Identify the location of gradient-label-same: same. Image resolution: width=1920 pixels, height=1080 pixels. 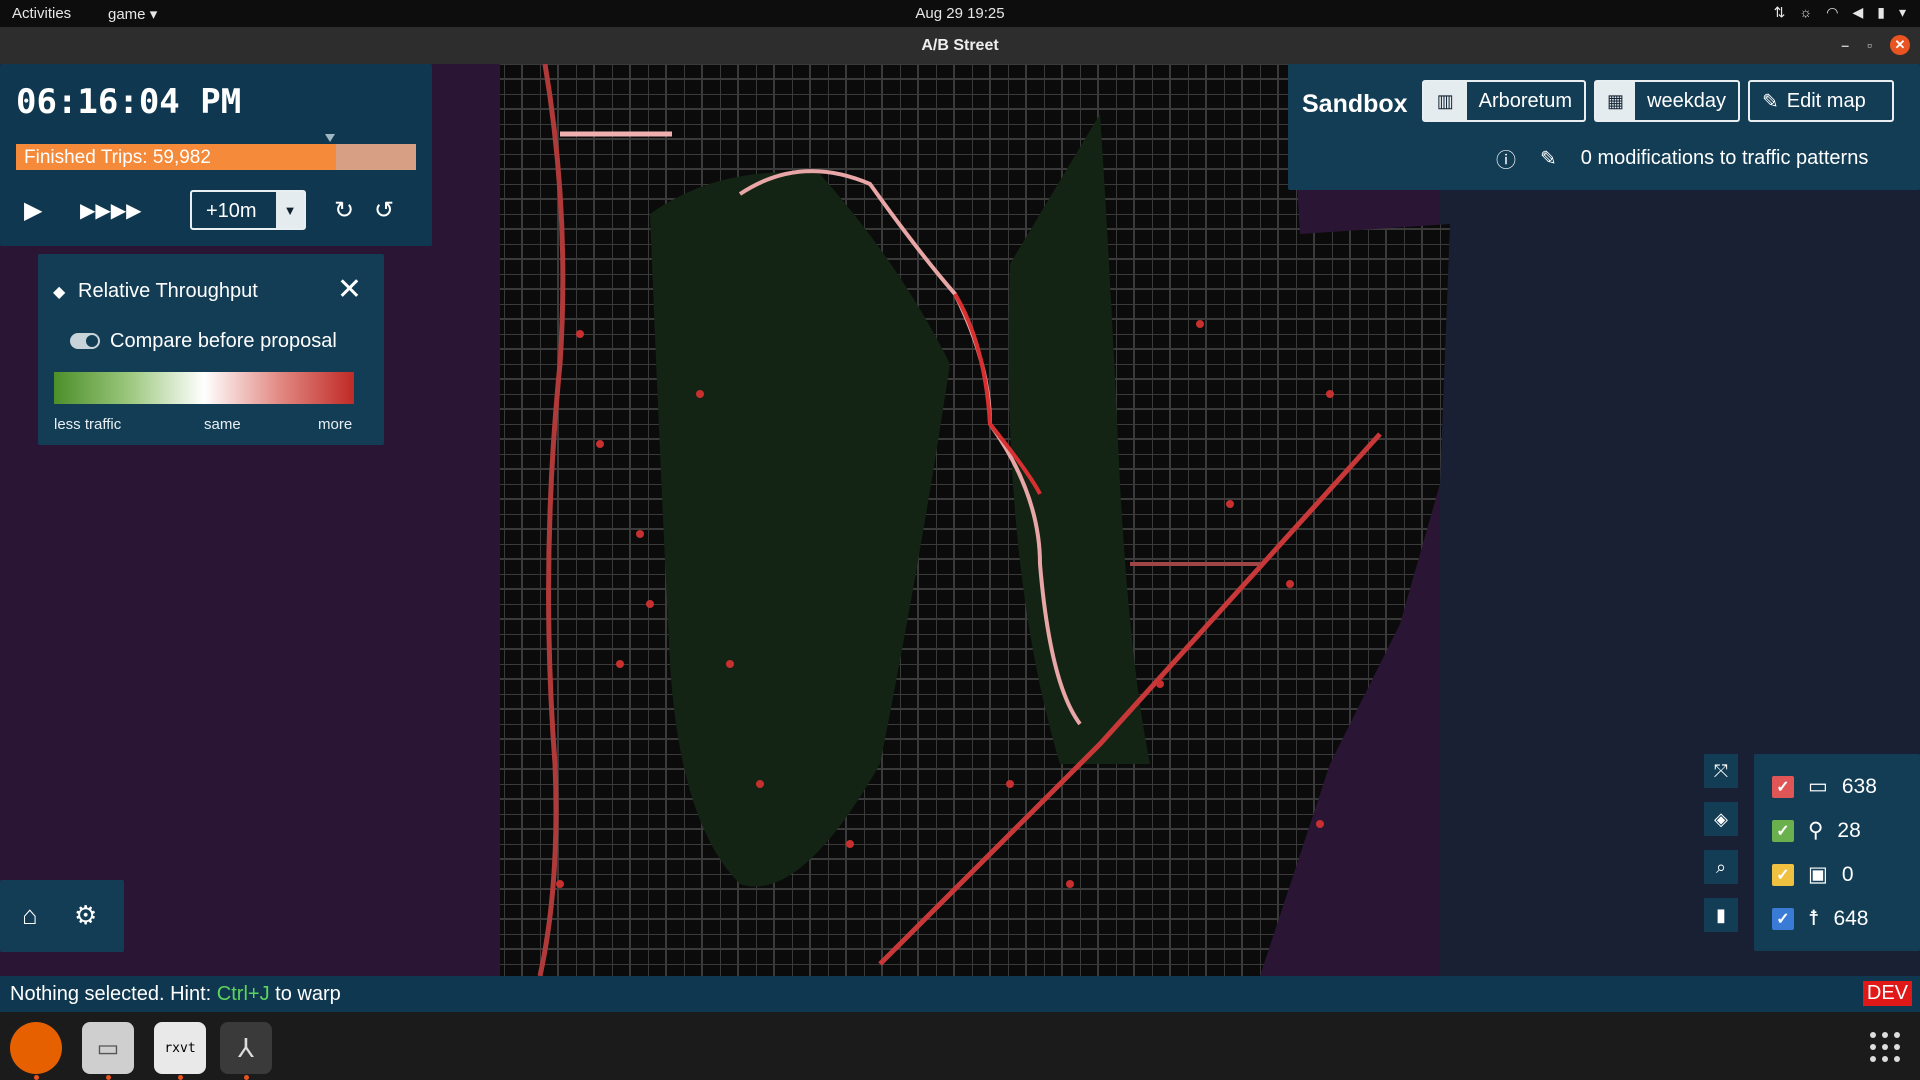
(222, 424).